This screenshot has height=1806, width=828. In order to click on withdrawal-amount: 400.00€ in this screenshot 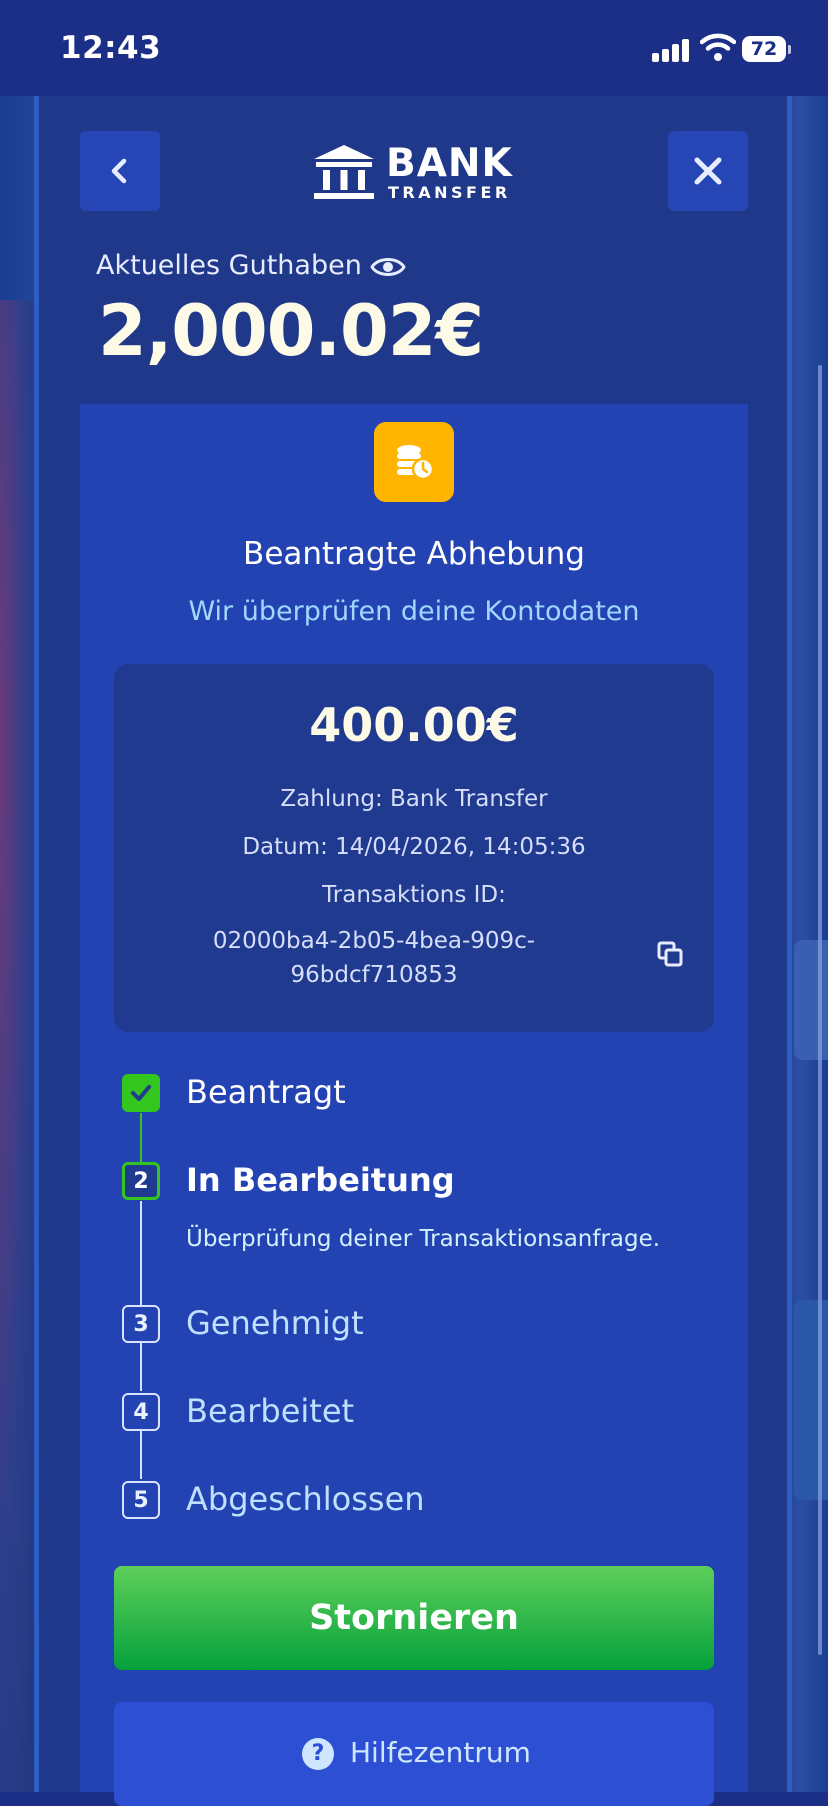, I will do `click(414, 725)`.